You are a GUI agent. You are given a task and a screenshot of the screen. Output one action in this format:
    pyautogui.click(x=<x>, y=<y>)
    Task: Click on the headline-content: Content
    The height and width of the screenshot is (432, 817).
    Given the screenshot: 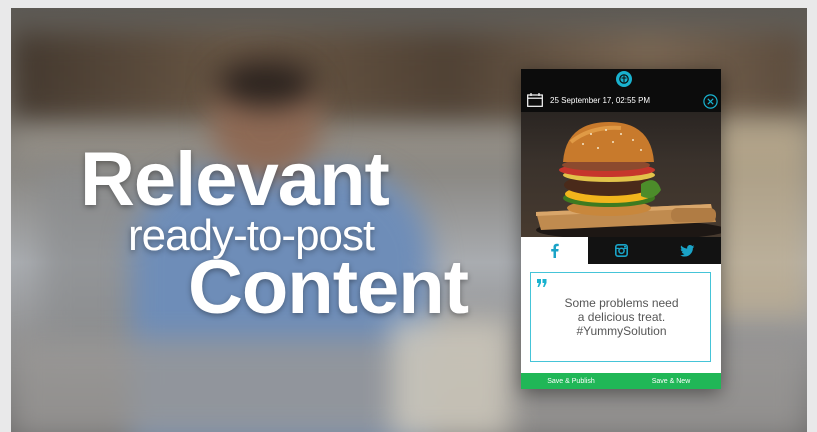 What is the action you would take?
    pyautogui.click(x=328, y=287)
    